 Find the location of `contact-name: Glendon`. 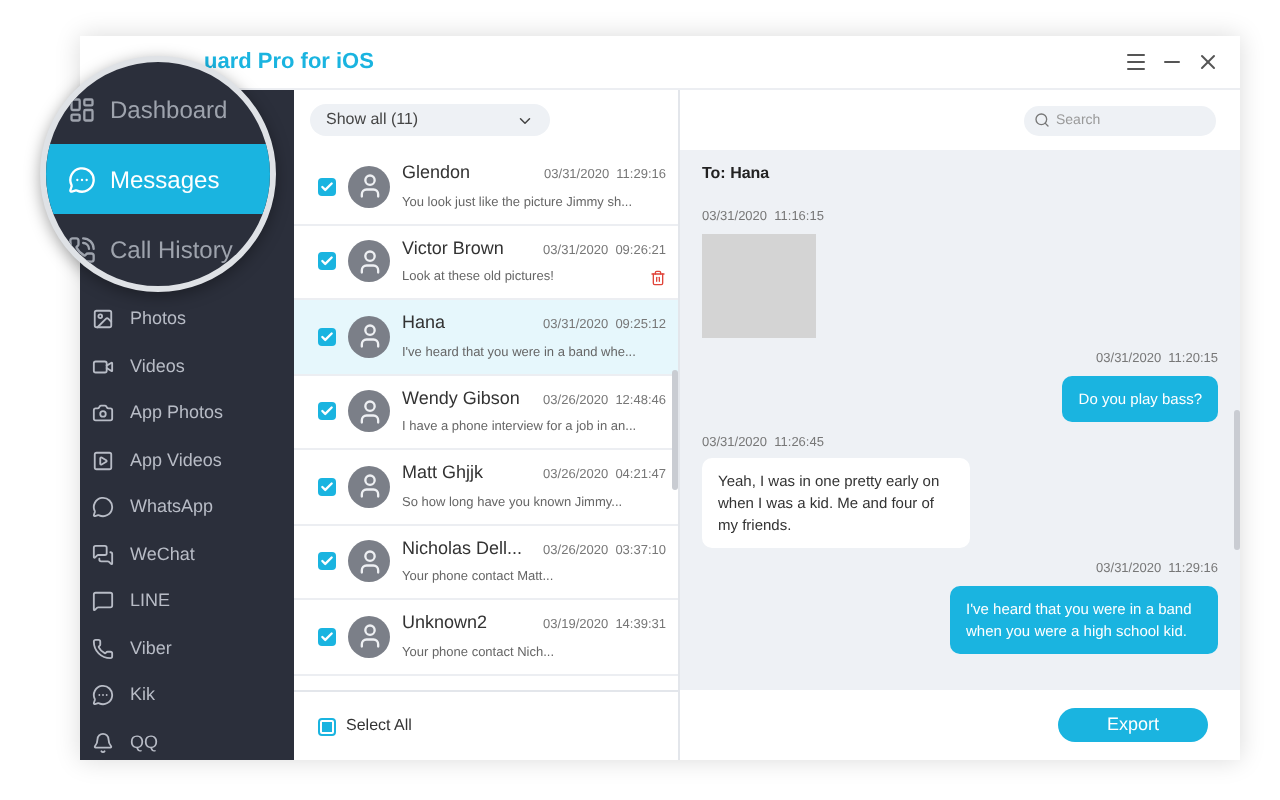

contact-name: Glendon is located at coordinates (436, 173).